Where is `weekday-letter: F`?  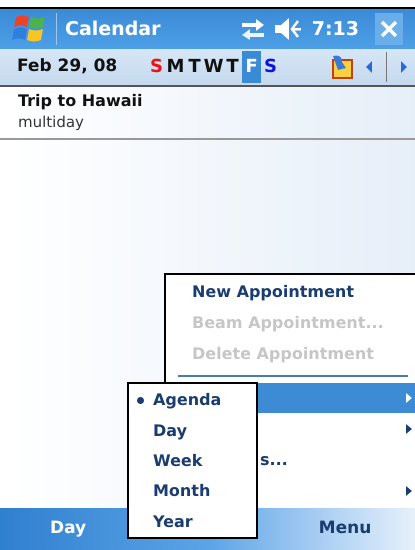
weekday-letter: F is located at coordinates (251, 67).